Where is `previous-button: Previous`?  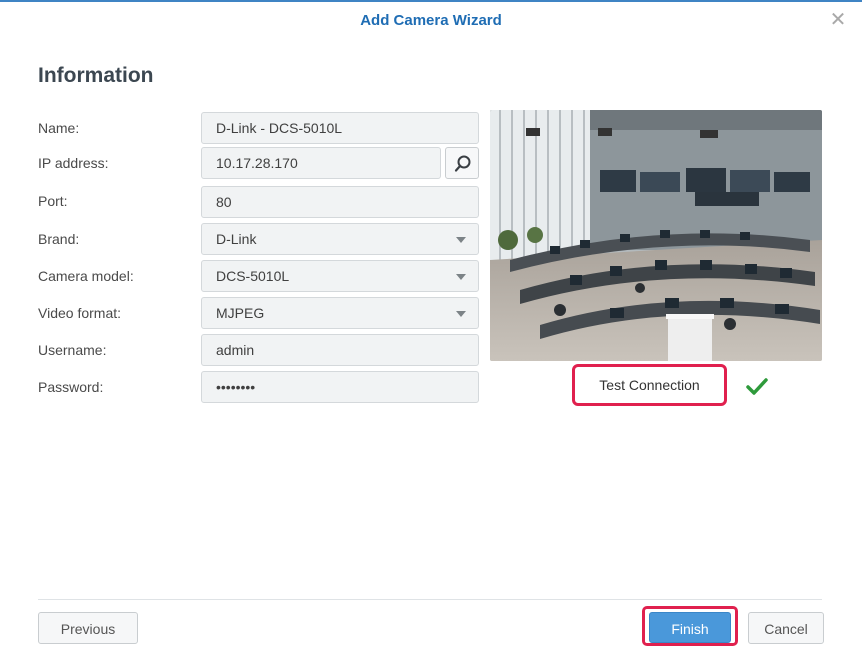
previous-button: Previous is located at coordinates (88, 628).